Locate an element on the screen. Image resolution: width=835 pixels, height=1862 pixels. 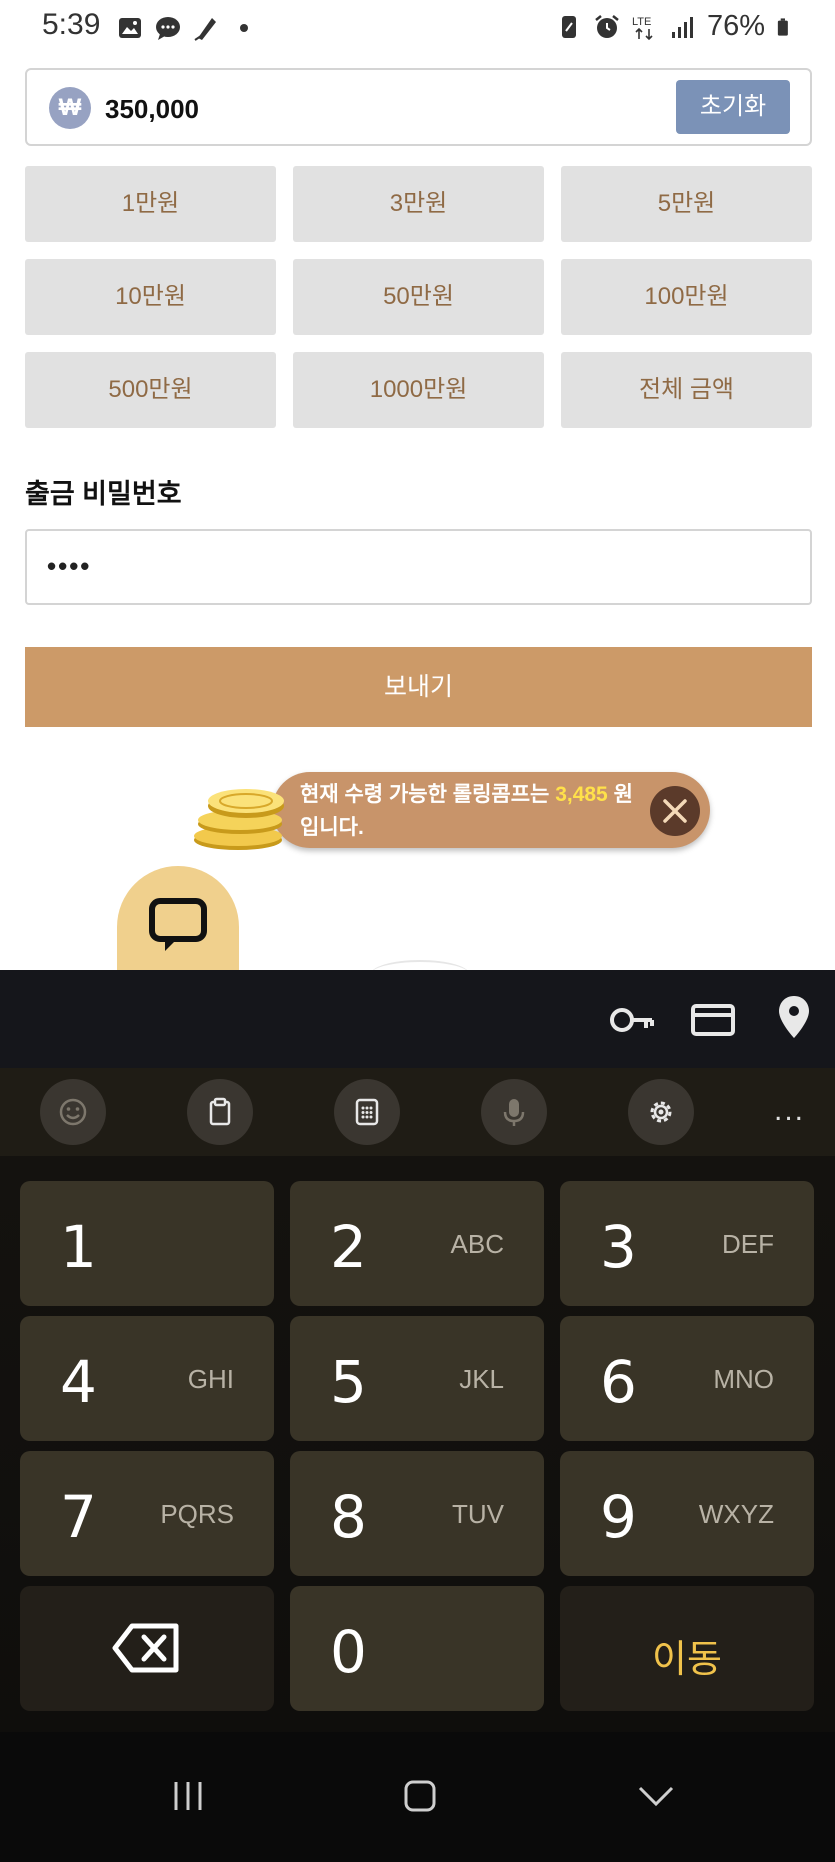
coins-icon is located at coordinates (239, 819).